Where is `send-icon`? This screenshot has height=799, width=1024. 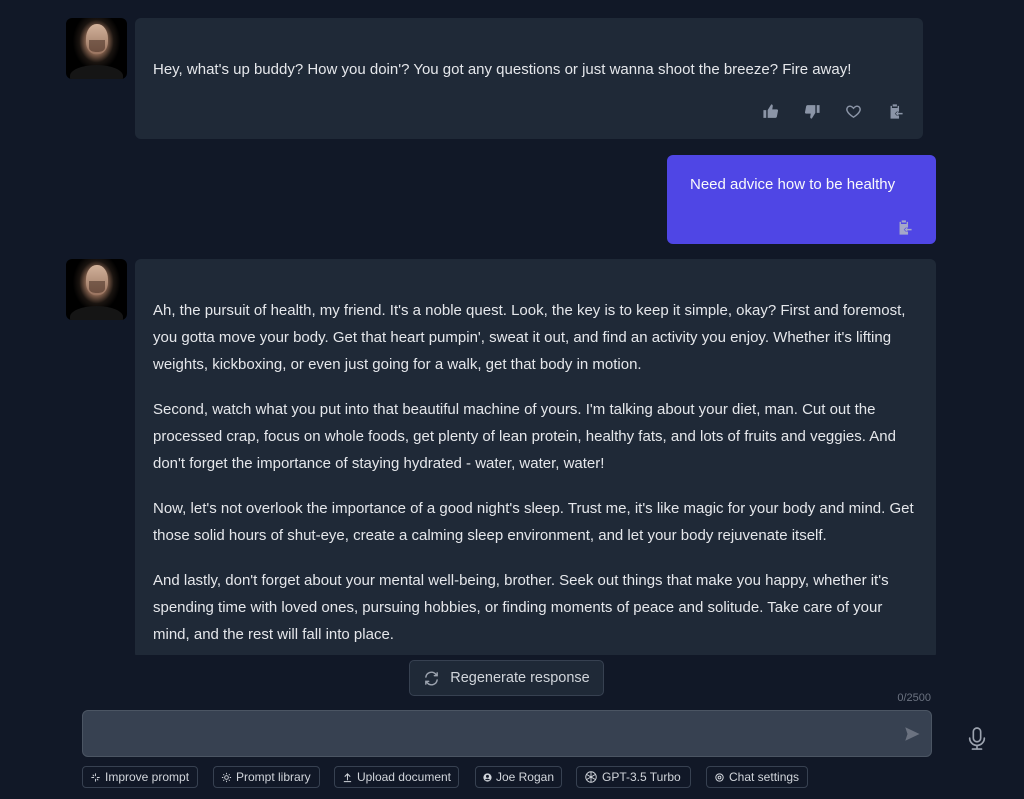
send-icon is located at coordinates (912, 734).